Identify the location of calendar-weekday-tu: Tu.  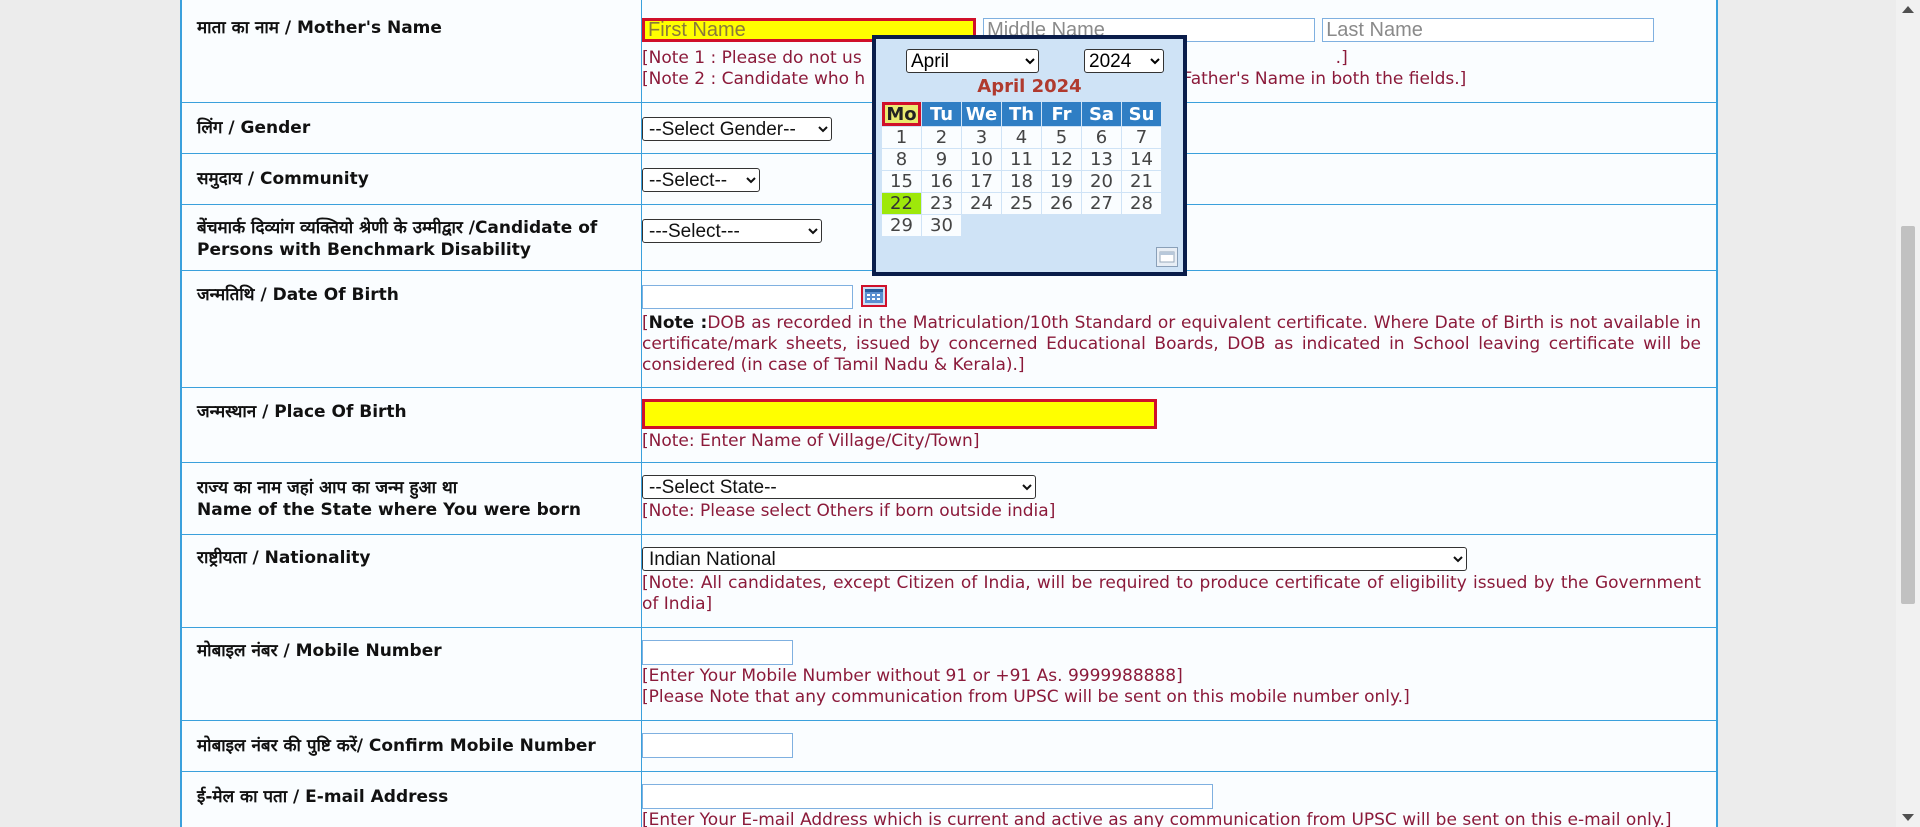
(941, 114).